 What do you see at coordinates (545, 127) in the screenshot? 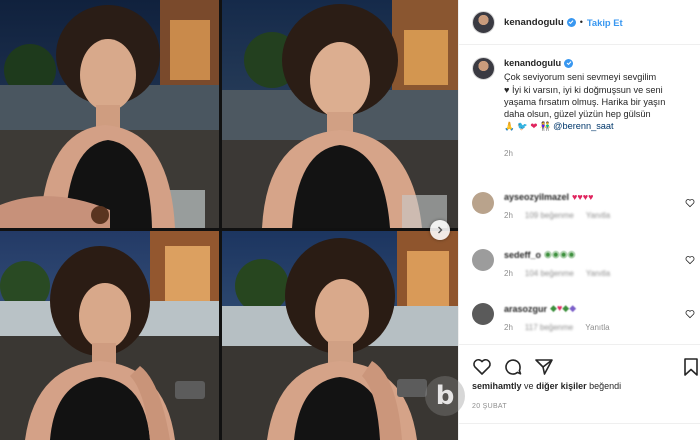
I see `emoji-couple-icon: 👫` at bounding box center [545, 127].